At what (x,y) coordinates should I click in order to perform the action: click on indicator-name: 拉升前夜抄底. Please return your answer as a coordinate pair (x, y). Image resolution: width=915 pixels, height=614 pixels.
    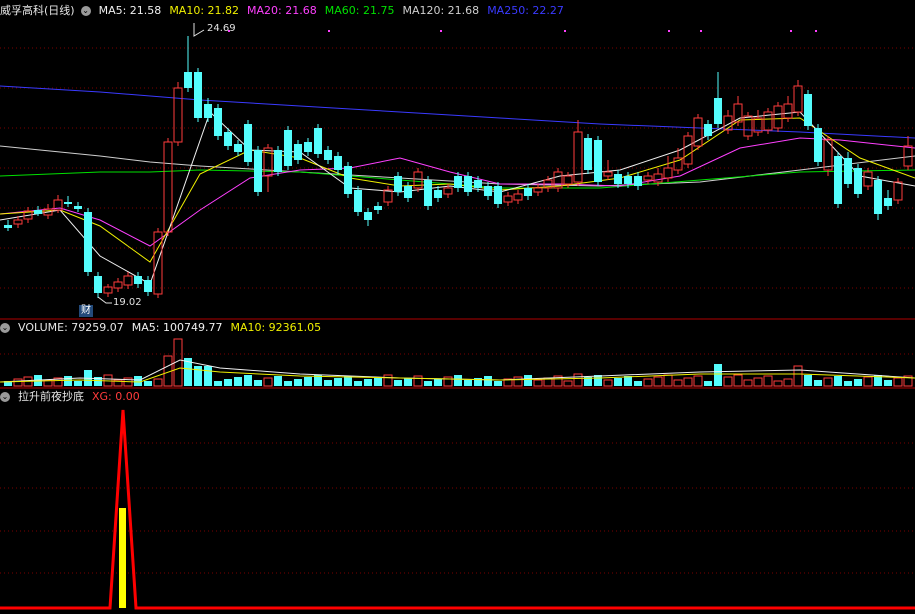
    Looking at the image, I should click on (51, 396).